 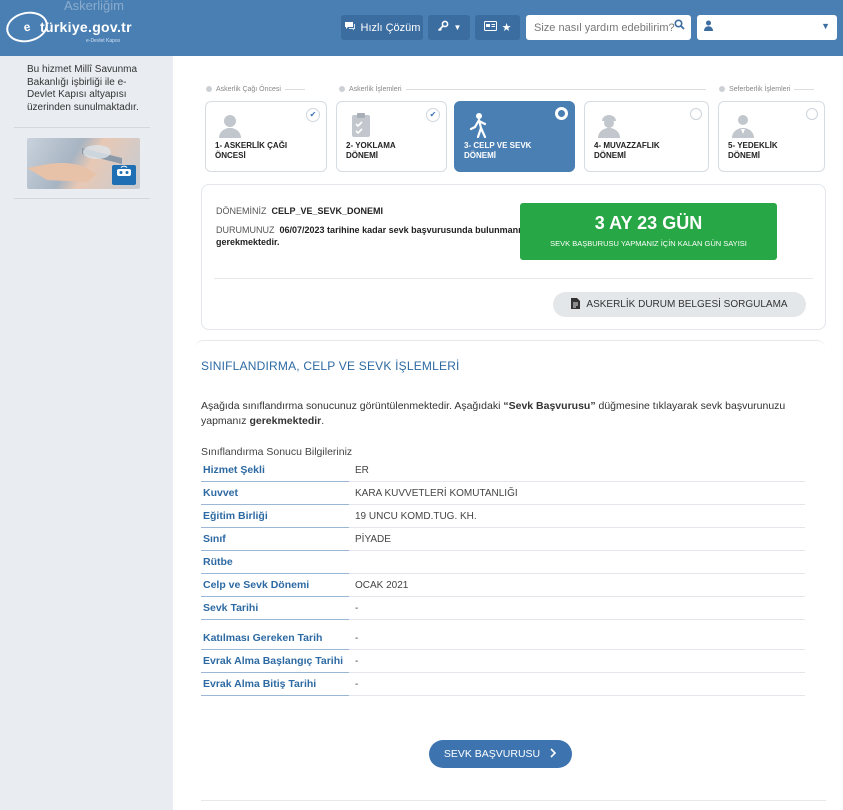 I want to click on row-key: Rütbe, so click(x=218, y=562).